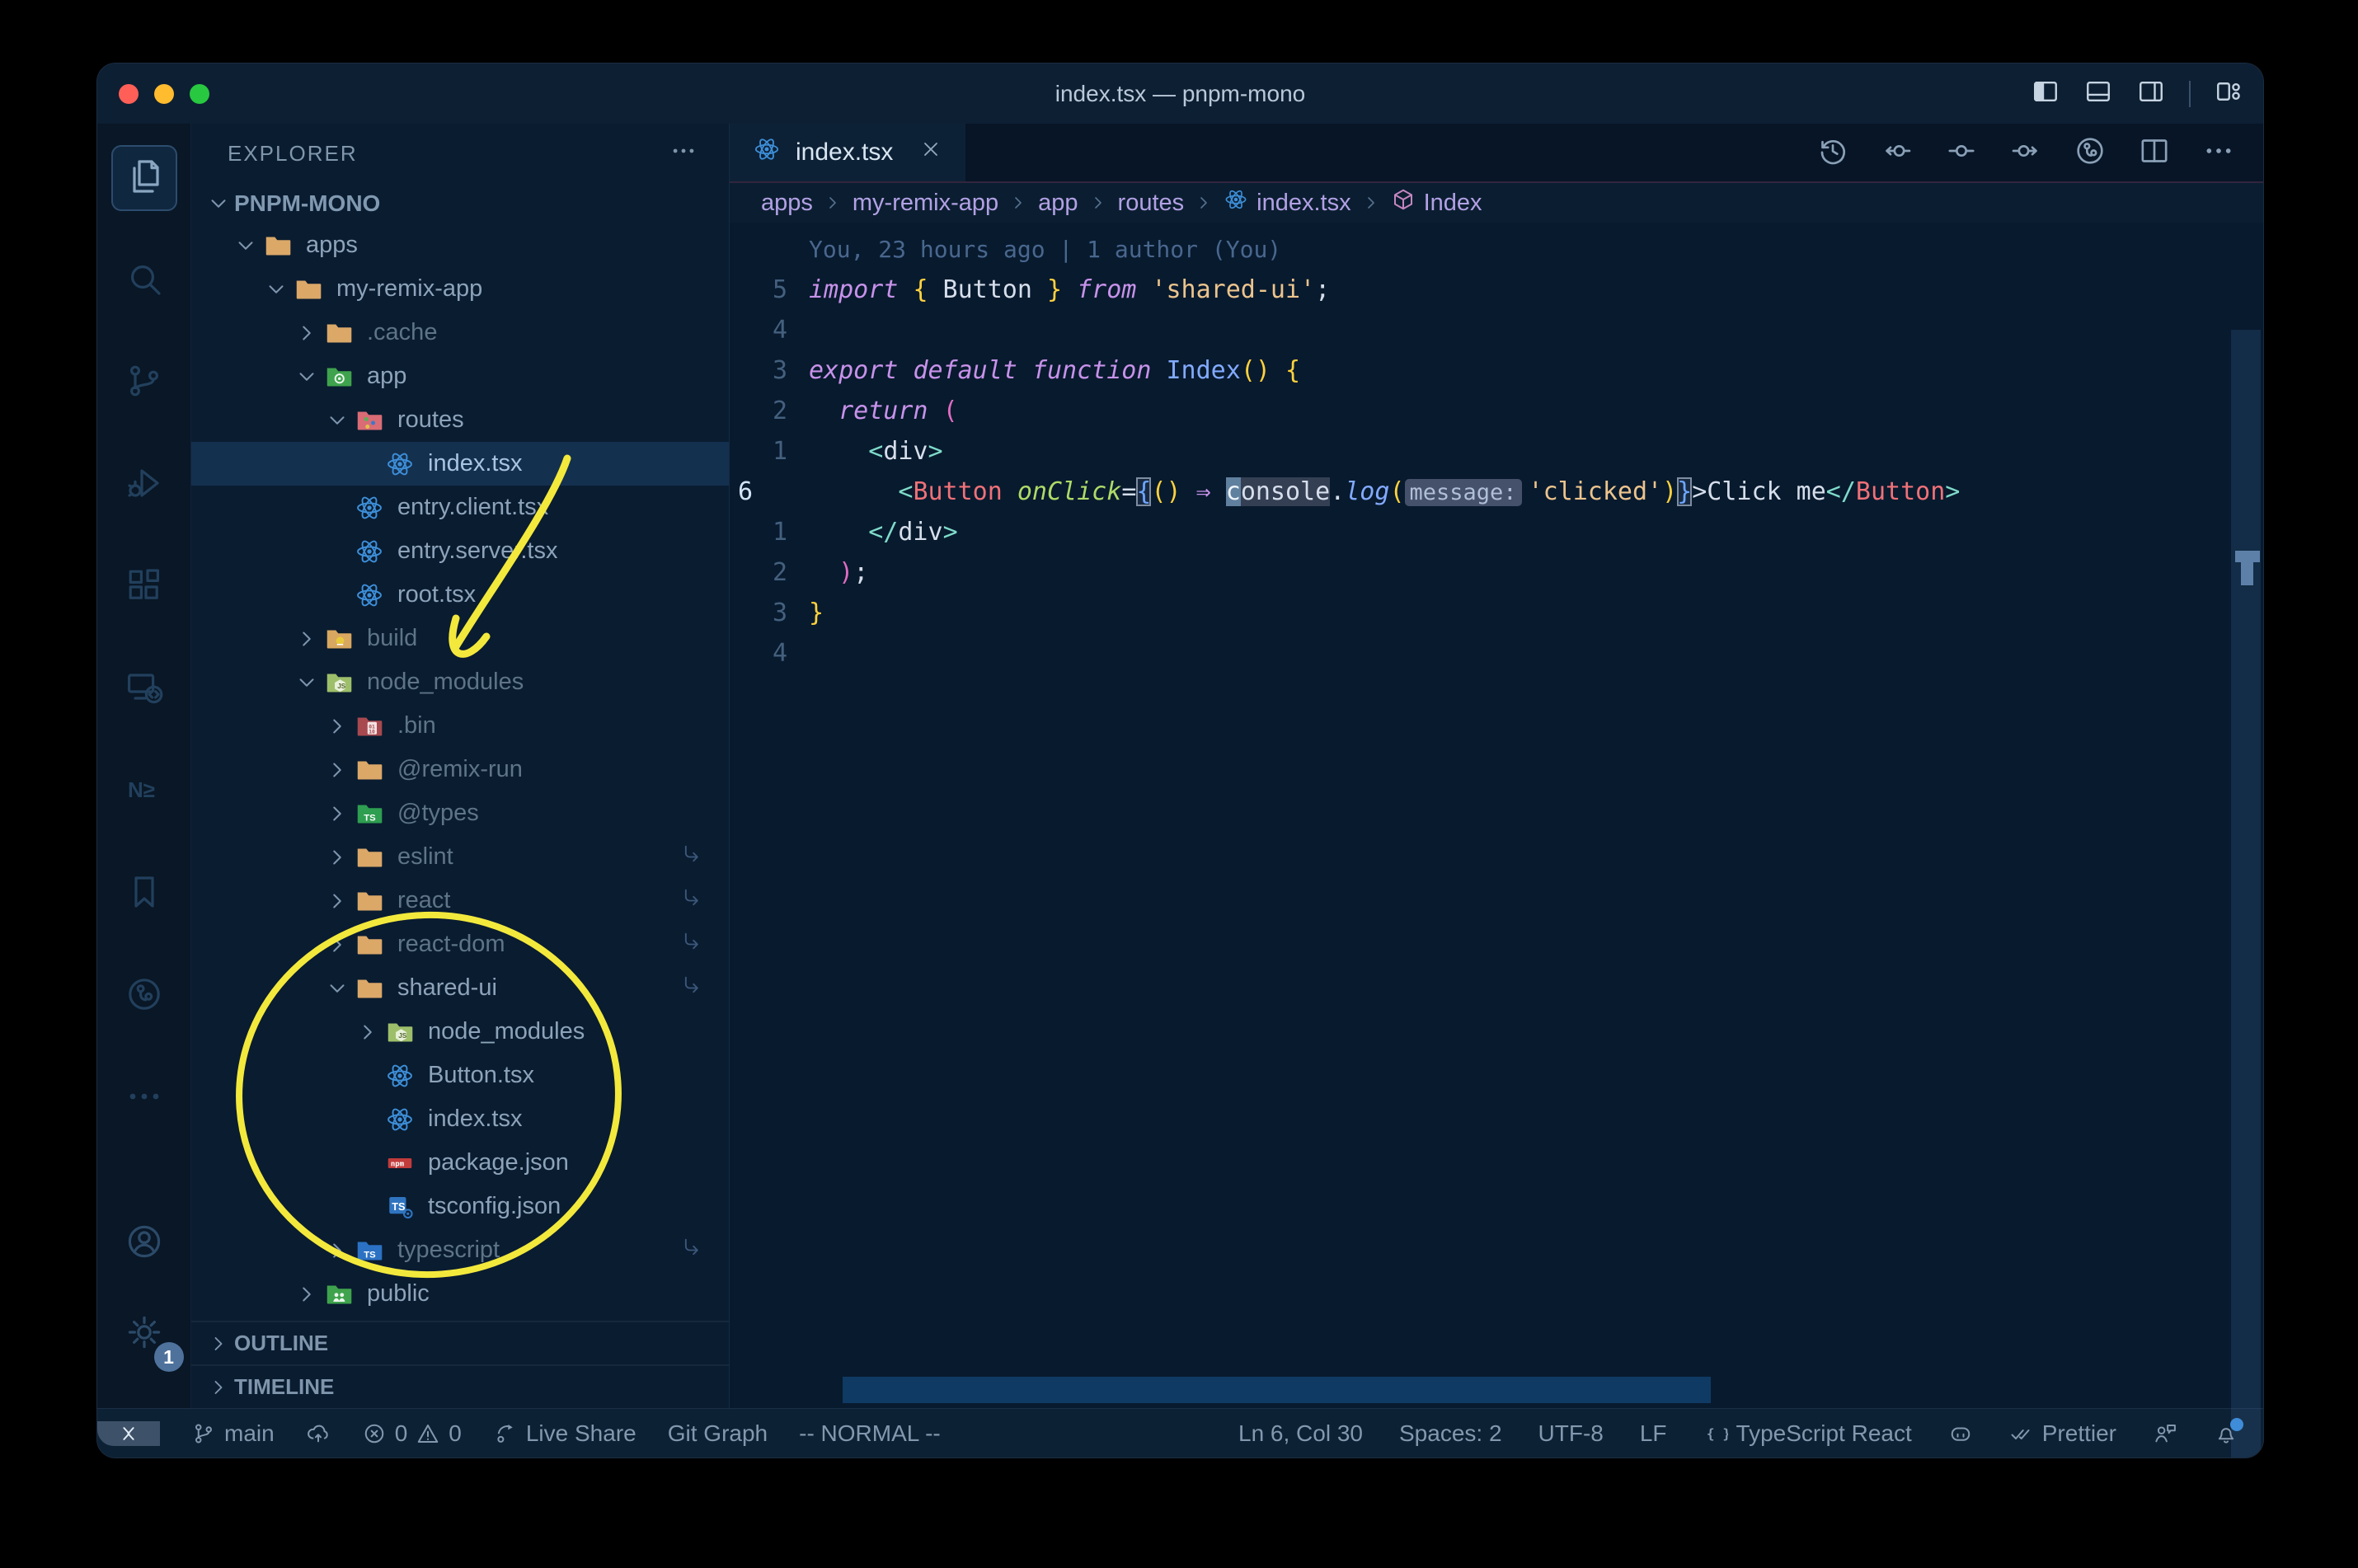  I want to click on breadcrumb-item-my-remix-app: my-remix-app, so click(925, 203).